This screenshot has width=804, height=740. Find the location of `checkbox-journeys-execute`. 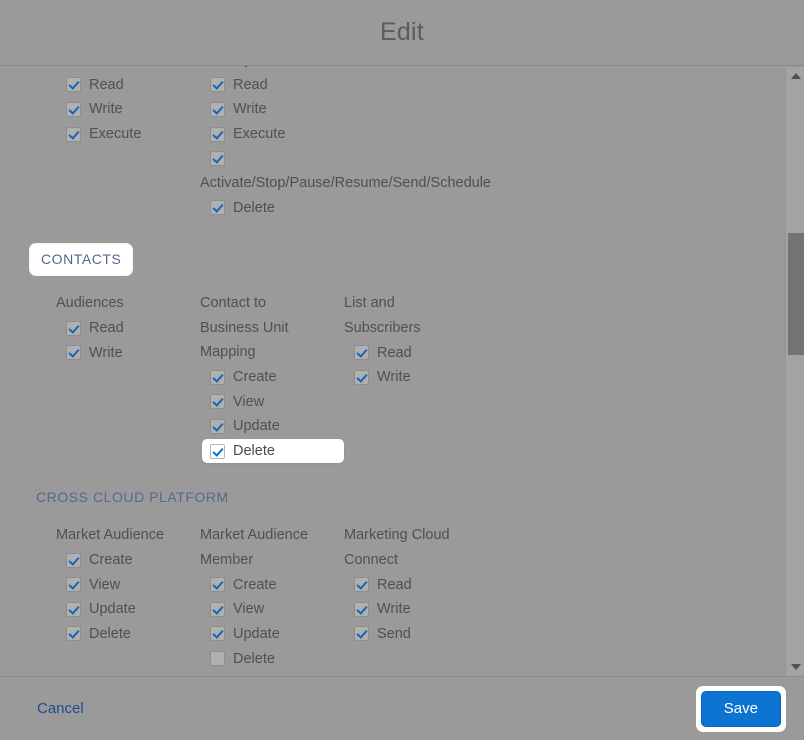

checkbox-journeys-execute is located at coordinates (217, 134).